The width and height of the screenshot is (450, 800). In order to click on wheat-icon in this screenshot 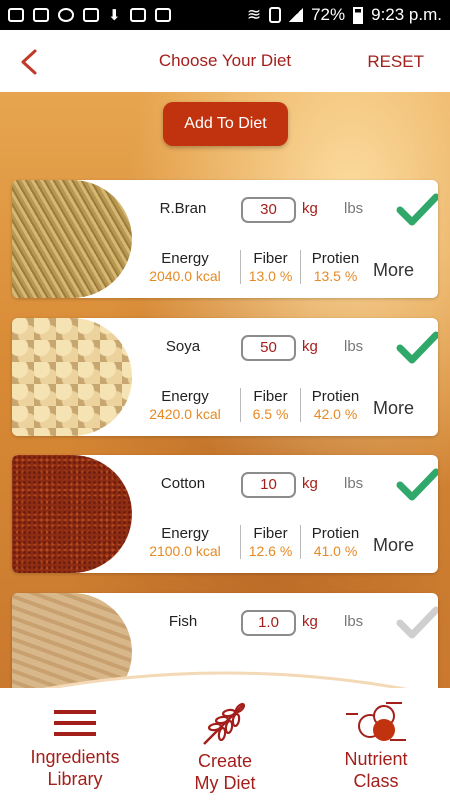, I will do `click(225, 723)`.